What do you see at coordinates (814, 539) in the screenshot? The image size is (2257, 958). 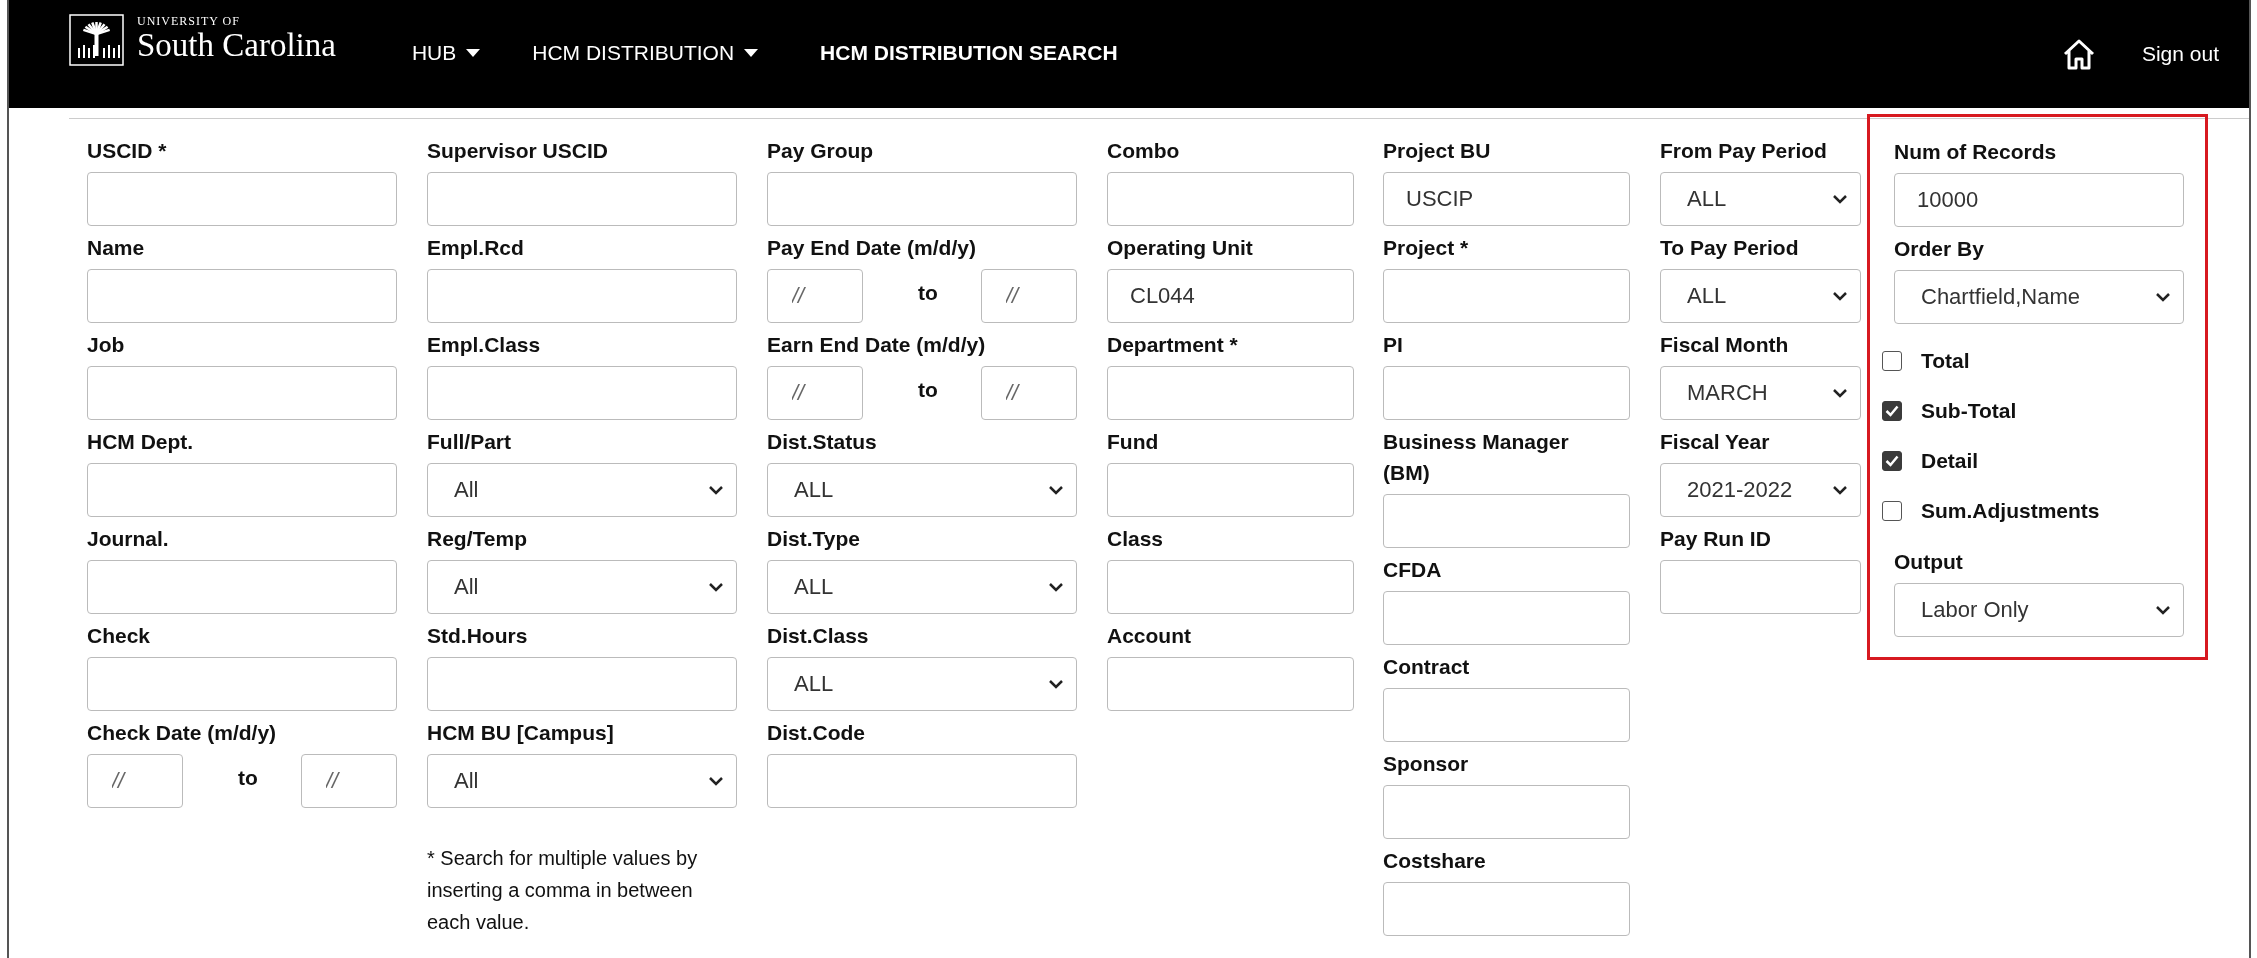 I see `field-label: Dist.Type` at bounding box center [814, 539].